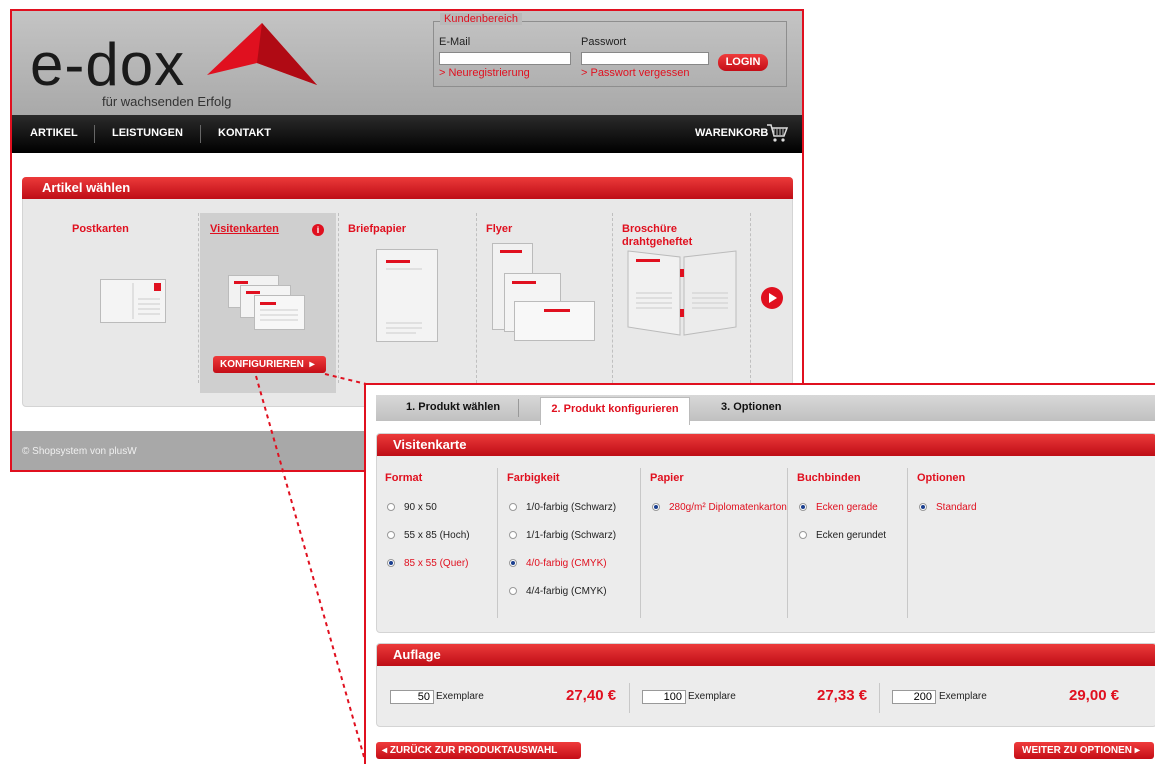  I want to click on option-label: 1/1-farbig (Schwarz), so click(571, 535).